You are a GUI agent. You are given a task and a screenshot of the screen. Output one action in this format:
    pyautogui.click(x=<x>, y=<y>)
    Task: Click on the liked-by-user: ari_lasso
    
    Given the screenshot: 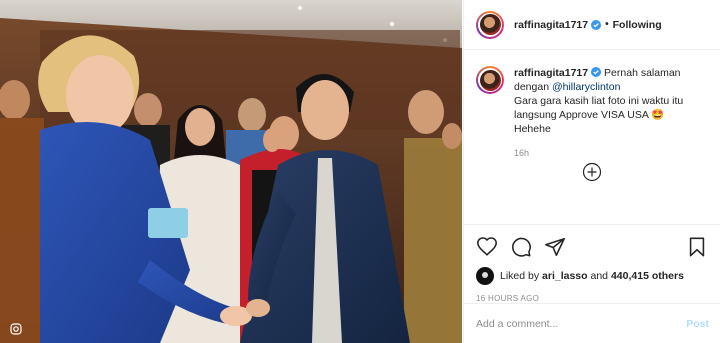 What is the action you would take?
    pyautogui.click(x=565, y=276)
    